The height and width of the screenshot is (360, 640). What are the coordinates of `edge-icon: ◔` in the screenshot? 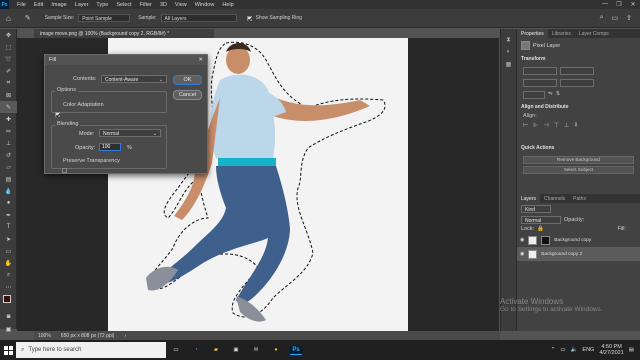 It's located at (196, 350).